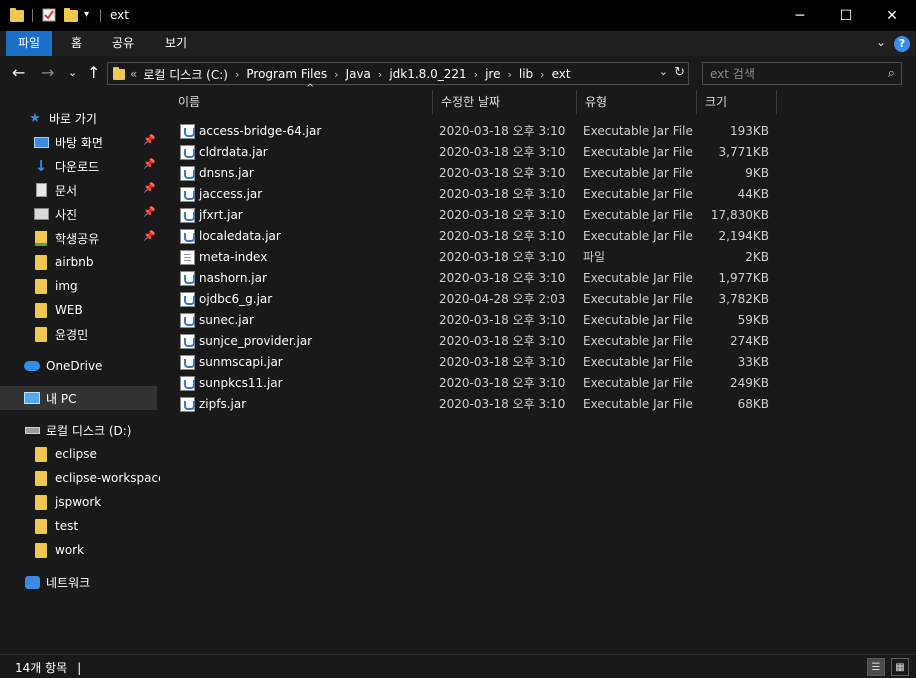  Describe the element at coordinates (902, 44) in the screenshot. I see `help-button: ?` at that location.